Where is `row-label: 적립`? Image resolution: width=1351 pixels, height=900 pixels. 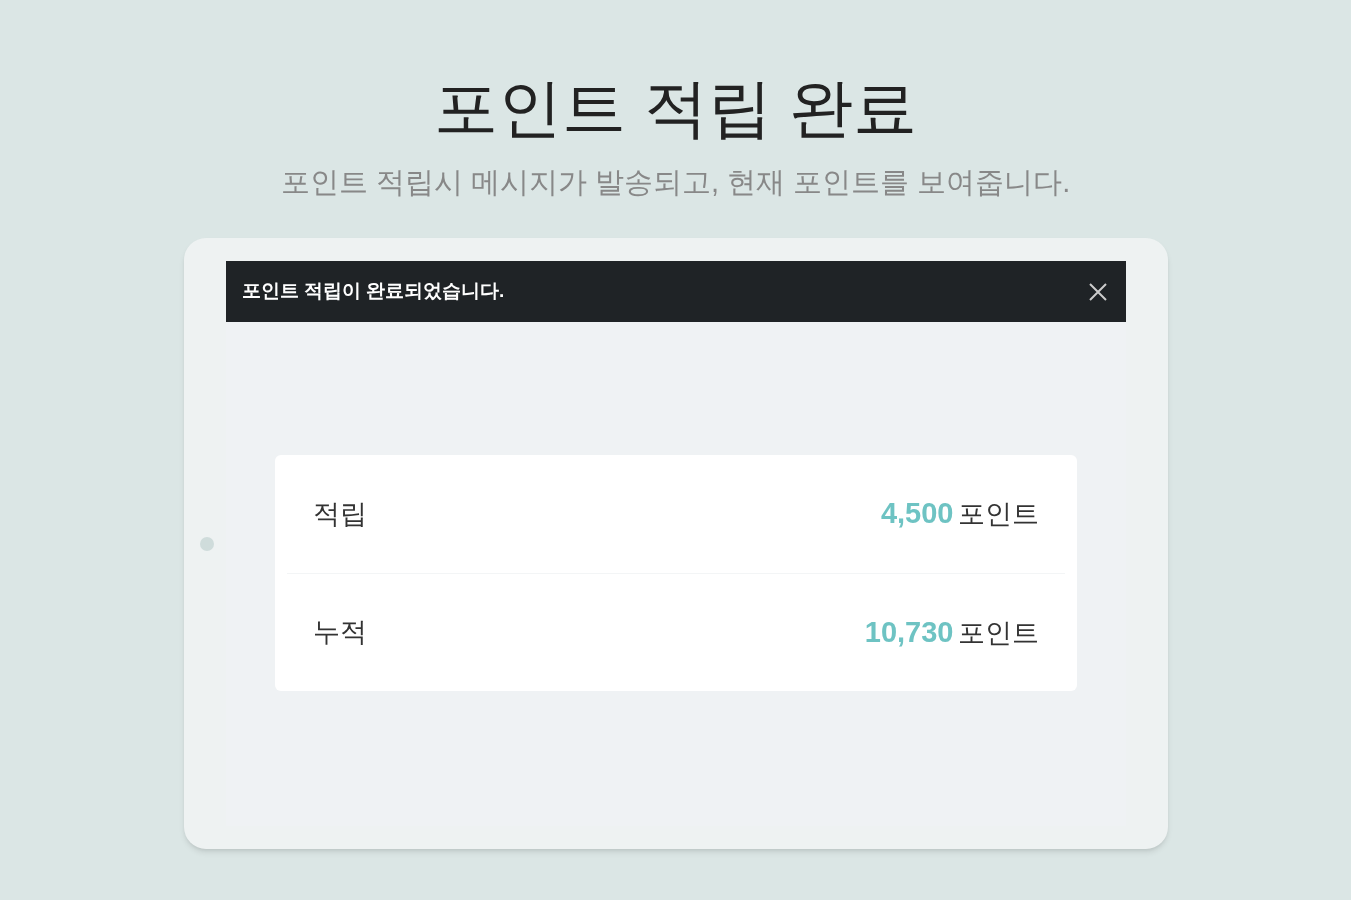
row-label: 적립 is located at coordinates (339, 514).